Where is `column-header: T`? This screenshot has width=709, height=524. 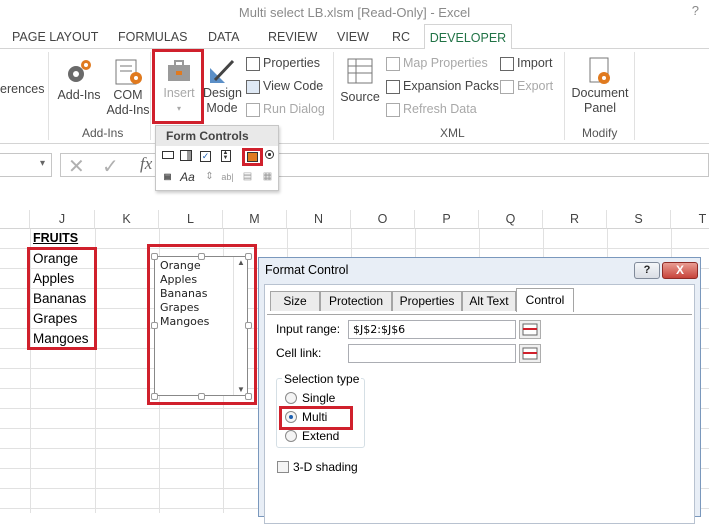 column-header: T is located at coordinates (690, 219).